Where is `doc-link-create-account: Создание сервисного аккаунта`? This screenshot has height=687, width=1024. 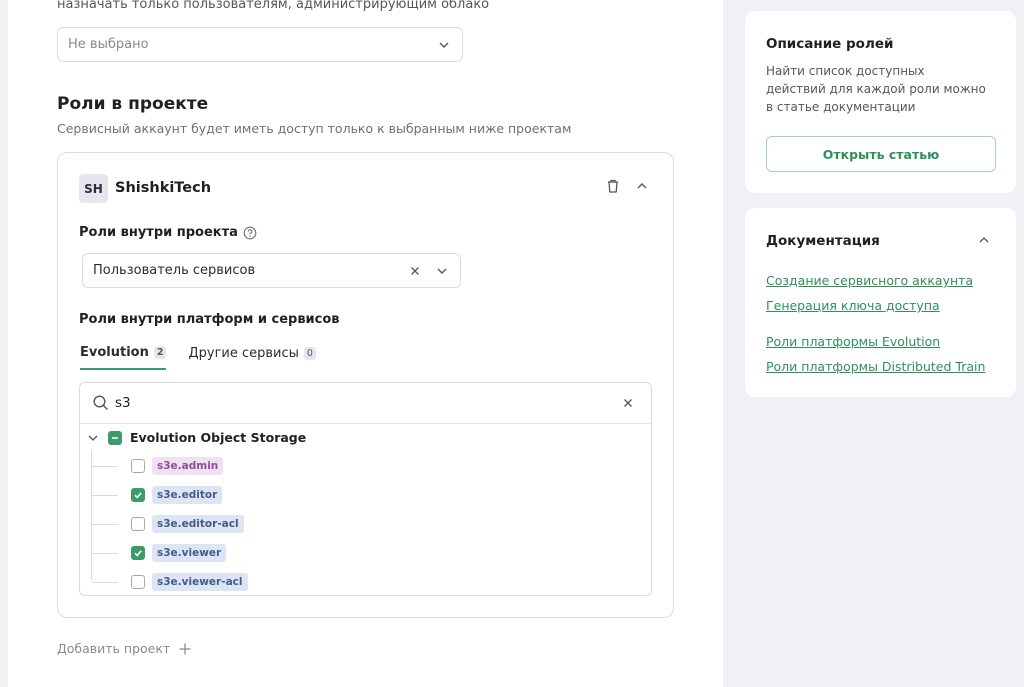 doc-link-create-account: Создание сервисного аккаунта is located at coordinates (869, 280).